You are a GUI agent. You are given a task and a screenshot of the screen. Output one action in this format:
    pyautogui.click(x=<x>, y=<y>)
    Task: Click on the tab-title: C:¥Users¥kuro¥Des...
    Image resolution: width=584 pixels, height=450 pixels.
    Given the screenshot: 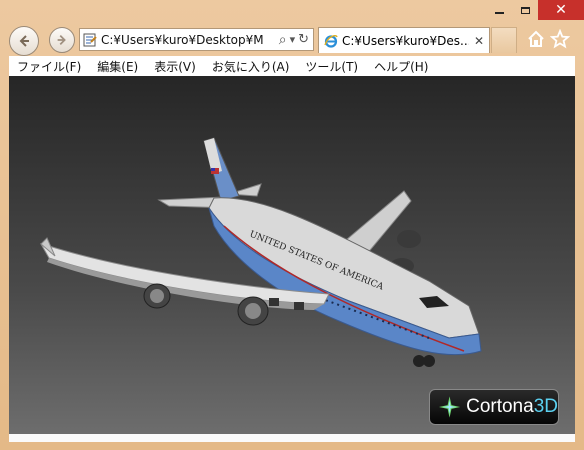 What is the action you would take?
    pyautogui.click(x=405, y=40)
    